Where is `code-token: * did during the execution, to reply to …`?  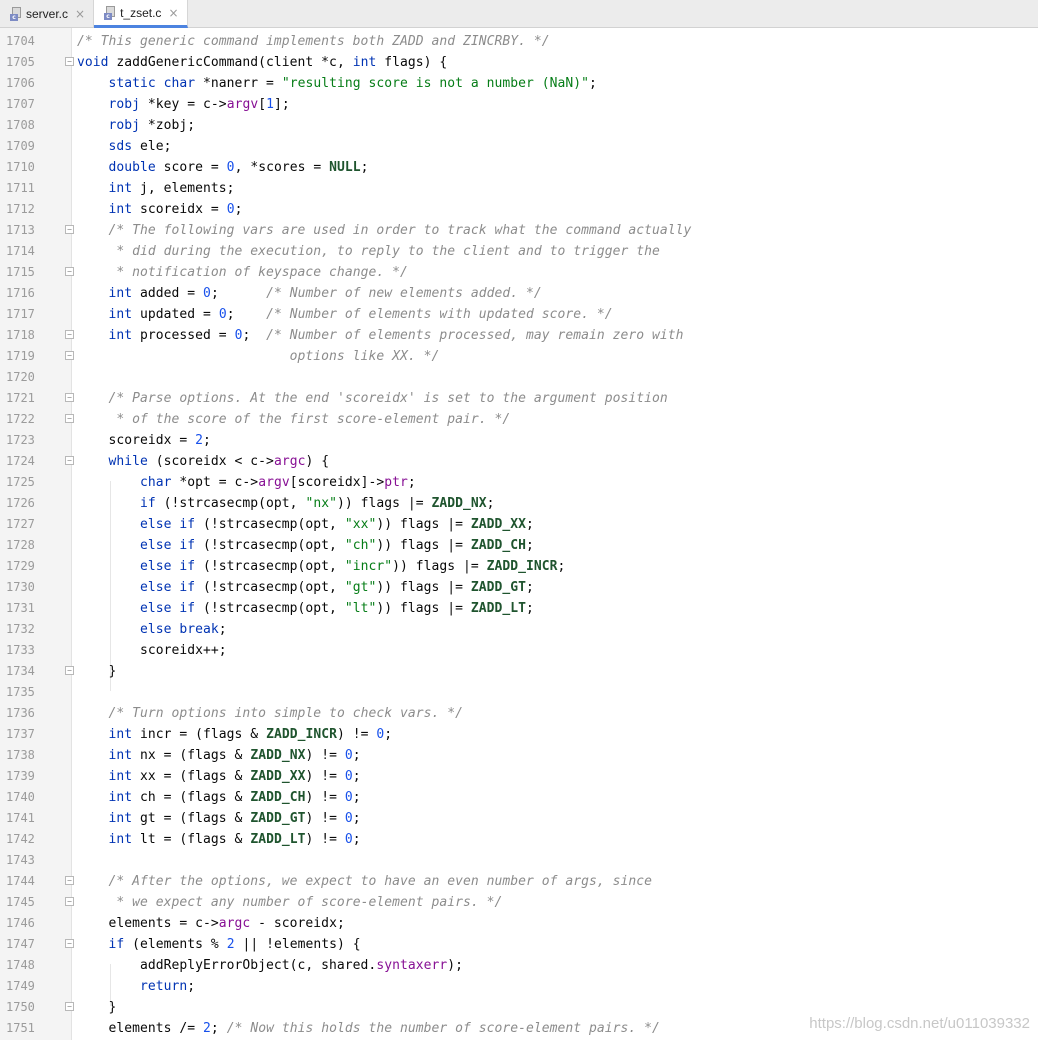 code-token: * did during the execution, to reply to … is located at coordinates (388, 251).